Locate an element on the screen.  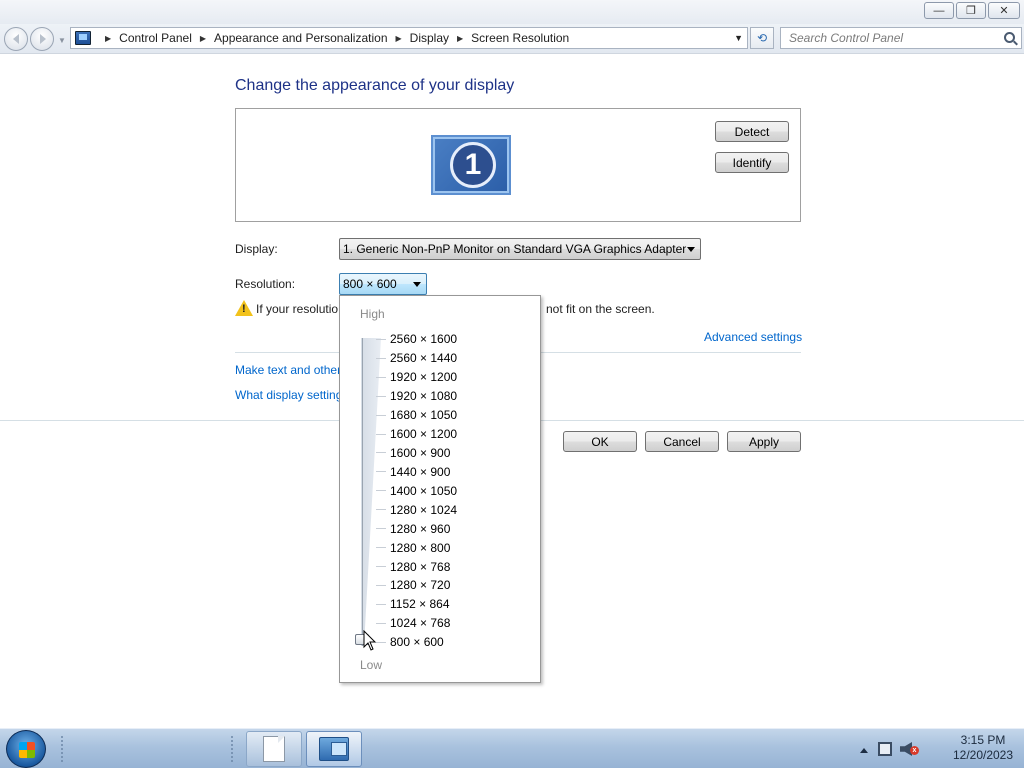
resolution-option: 1400 × 1050 is located at coordinates (416, 490).